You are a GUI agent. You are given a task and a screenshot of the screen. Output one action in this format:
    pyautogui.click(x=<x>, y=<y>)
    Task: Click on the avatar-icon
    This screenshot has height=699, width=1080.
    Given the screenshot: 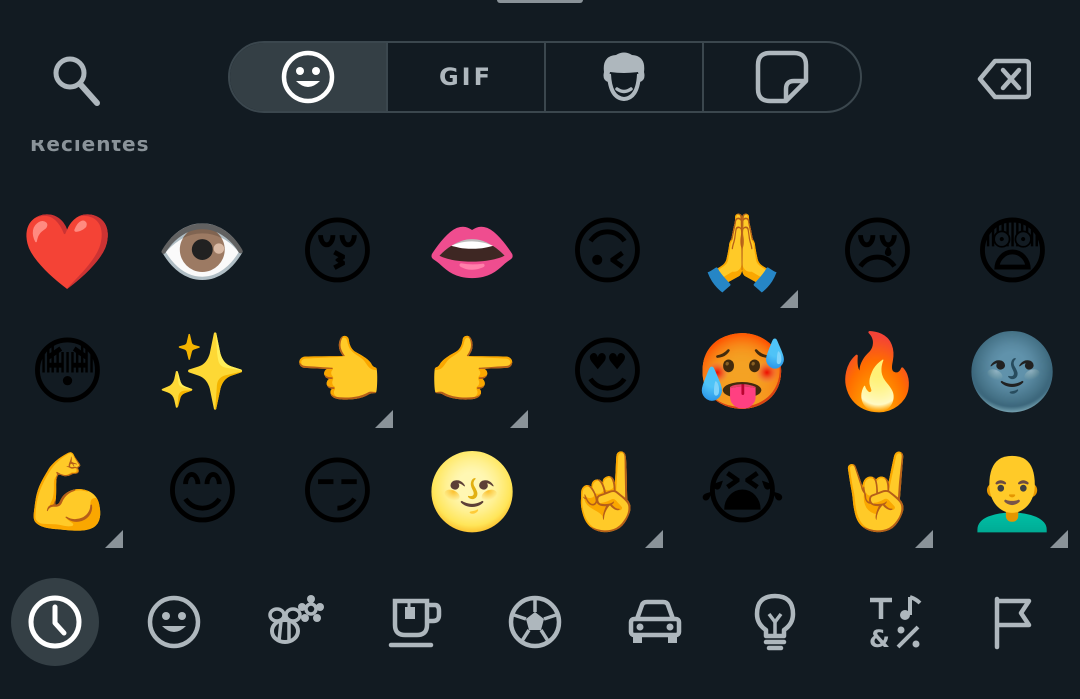 What is the action you would take?
    pyautogui.click(x=624, y=77)
    